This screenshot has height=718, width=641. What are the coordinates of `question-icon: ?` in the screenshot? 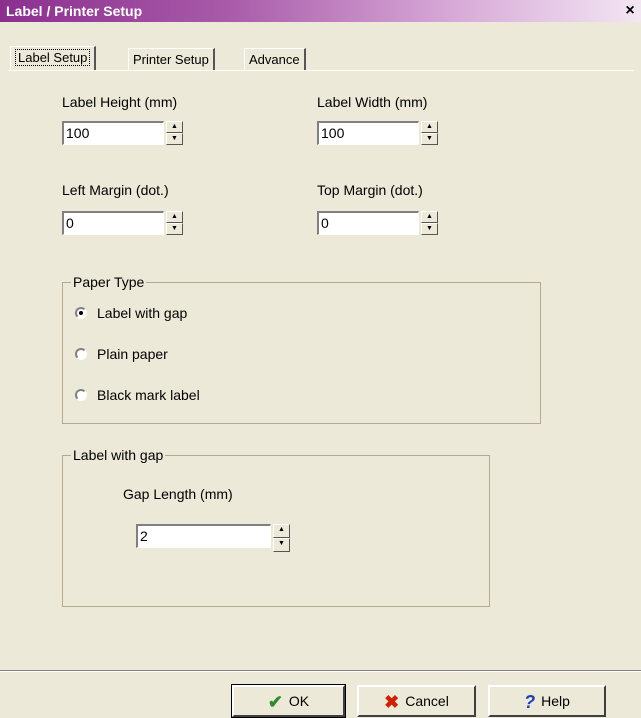 It's located at (530, 702).